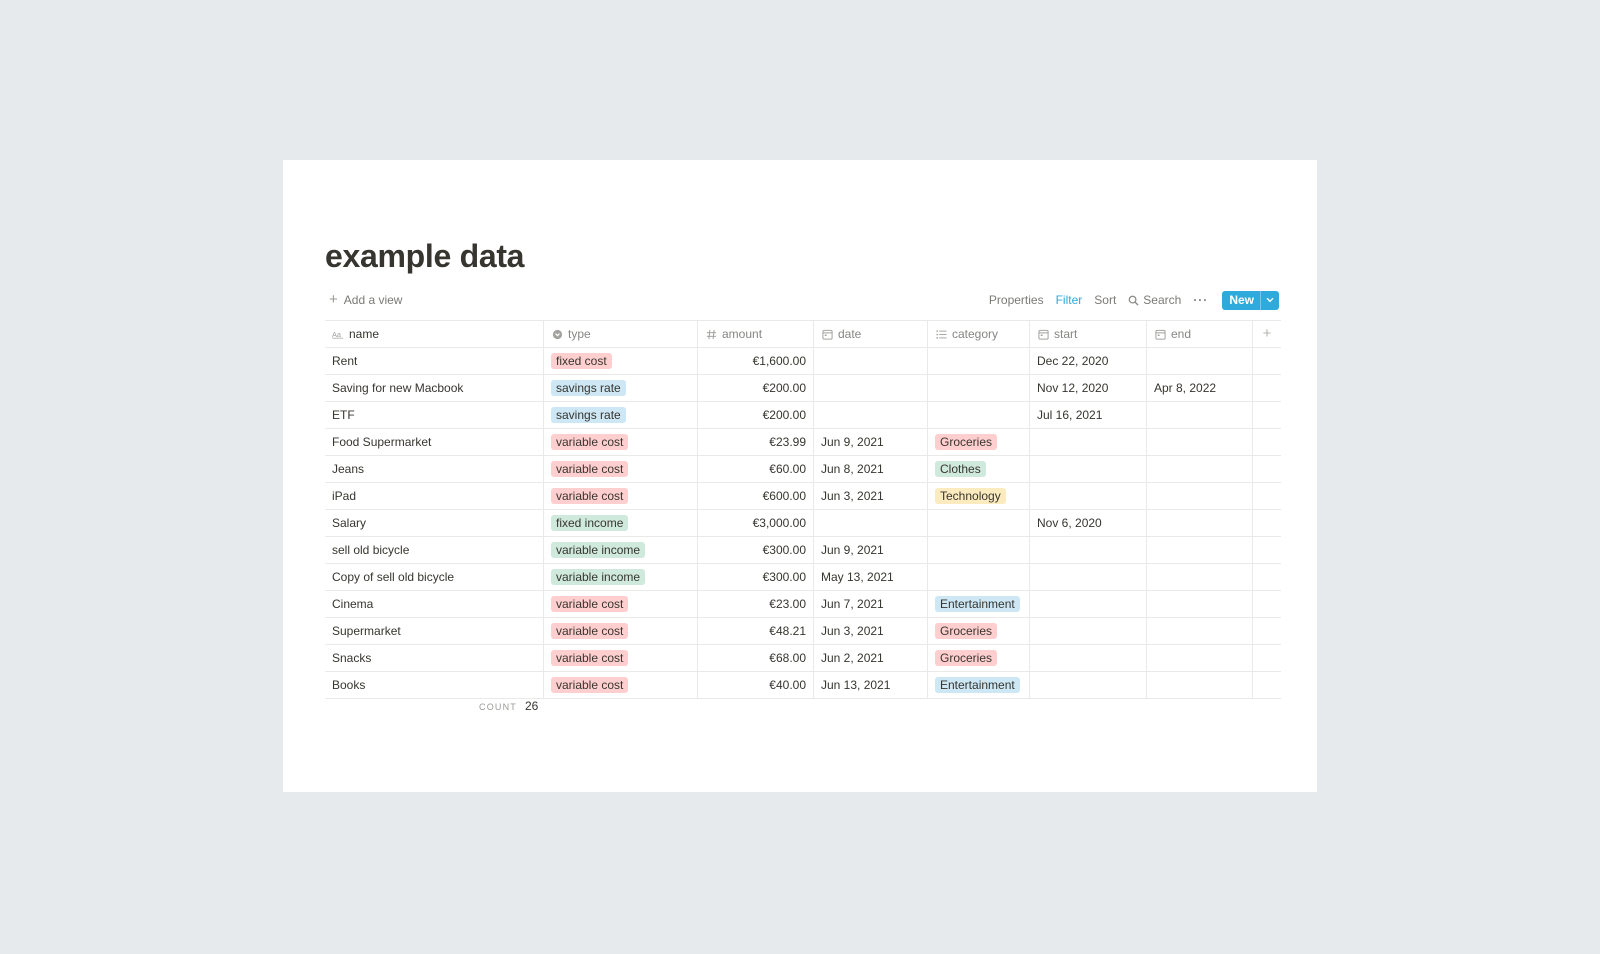  Describe the element at coordinates (434, 658) in the screenshot. I see `name-cell: Snacks` at that location.